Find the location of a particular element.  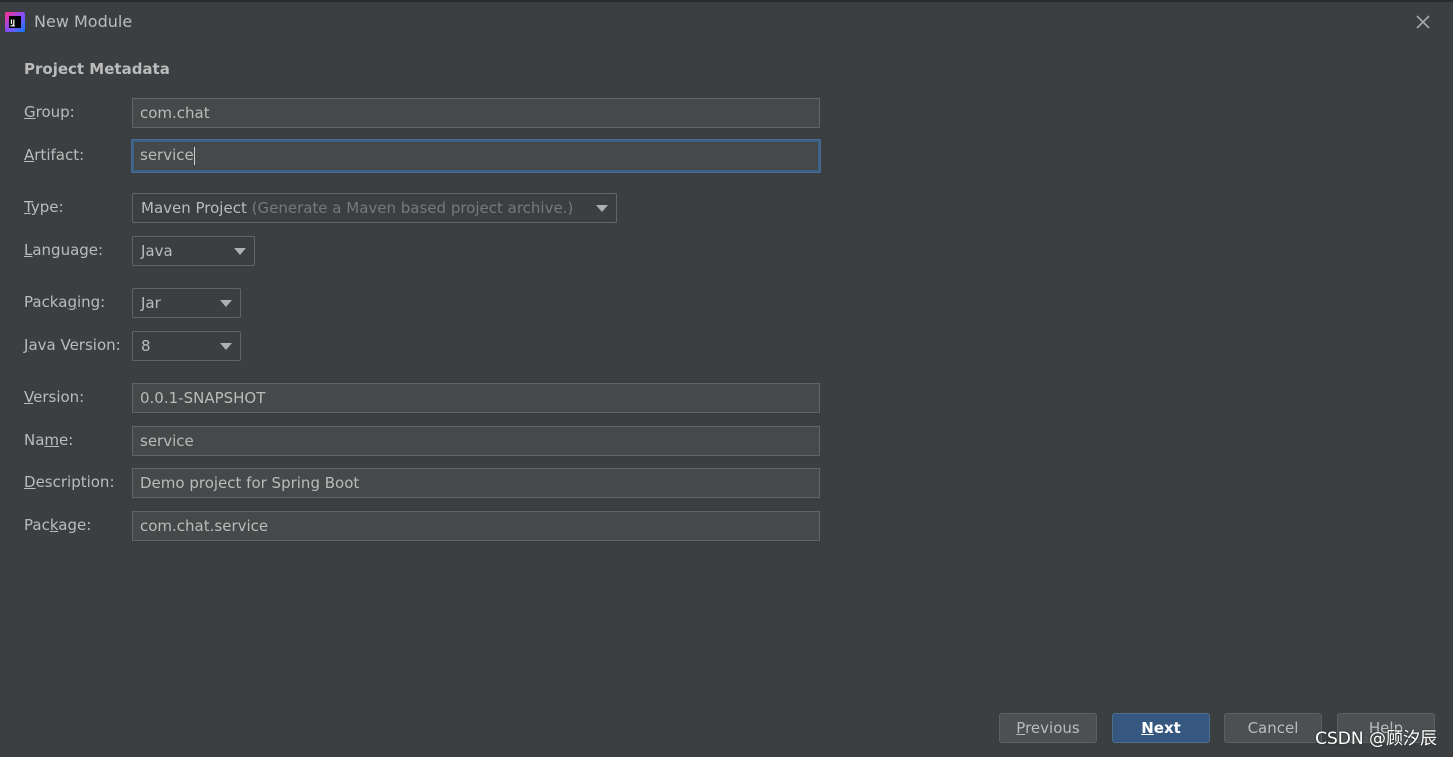

cancel-button: Cancel is located at coordinates (1273, 728).